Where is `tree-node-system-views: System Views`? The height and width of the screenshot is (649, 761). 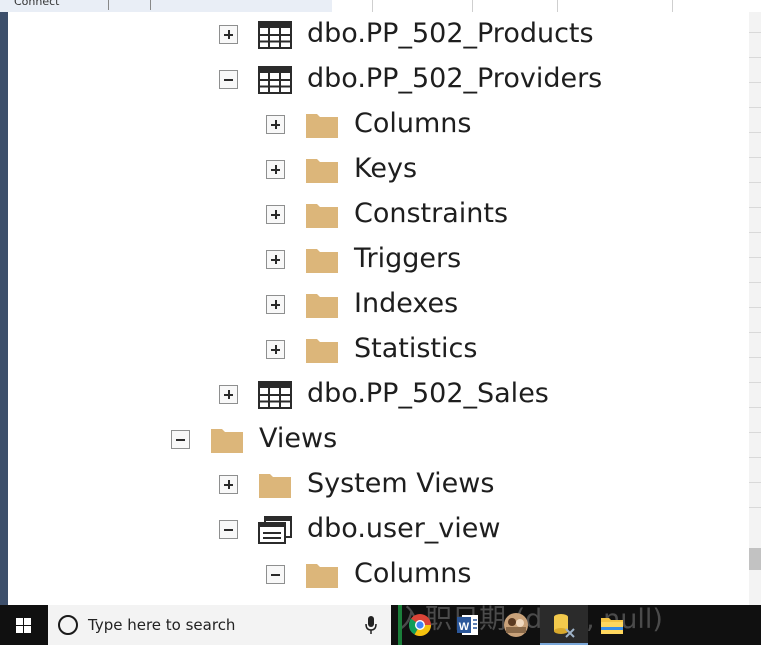 tree-node-system-views: System Views is located at coordinates (378, 485).